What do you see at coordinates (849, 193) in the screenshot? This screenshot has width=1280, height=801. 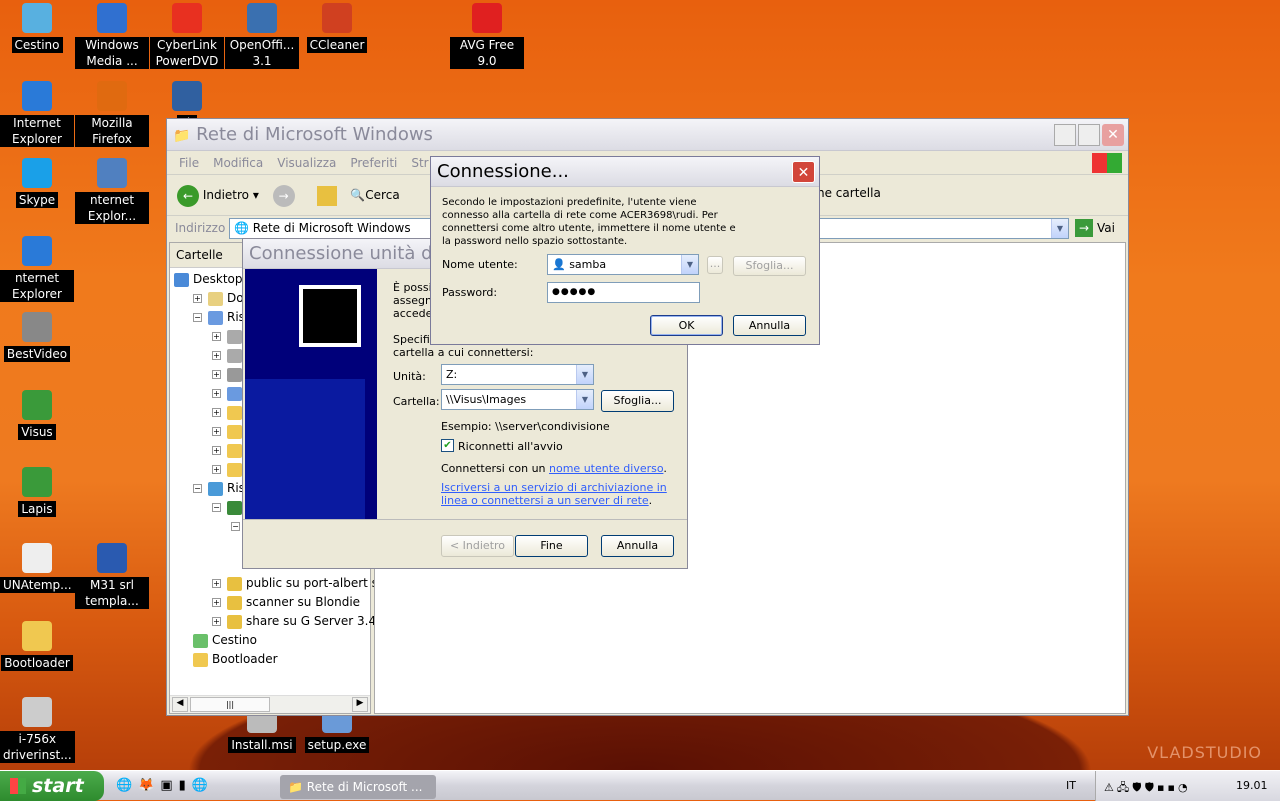 I see `folders-button: ne cartella` at bounding box center [849, 193].